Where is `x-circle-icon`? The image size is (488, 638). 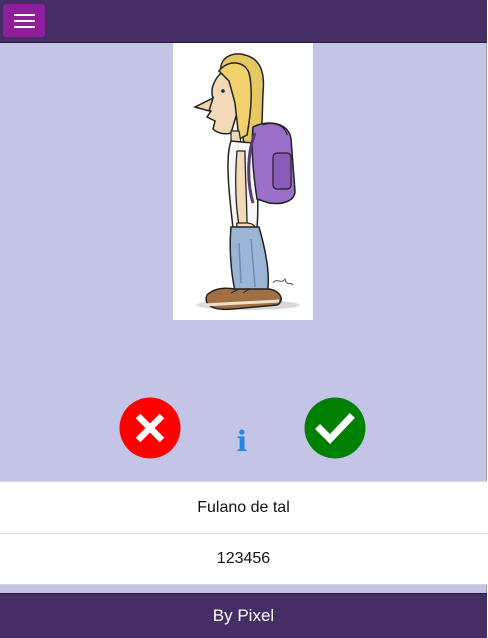 x-circle-icon is located at coordinates (150, 428).